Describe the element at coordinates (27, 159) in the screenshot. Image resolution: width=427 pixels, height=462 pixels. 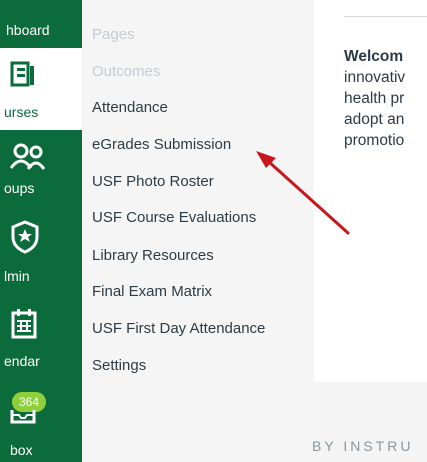
I see `groups-people-icon` at that location.